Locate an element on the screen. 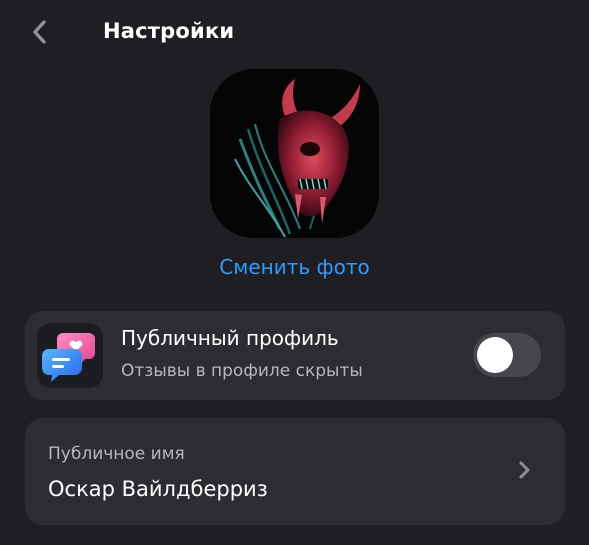 The height and width of the screenshot is (545, 589). back-button is located at coordinates (40, 32).